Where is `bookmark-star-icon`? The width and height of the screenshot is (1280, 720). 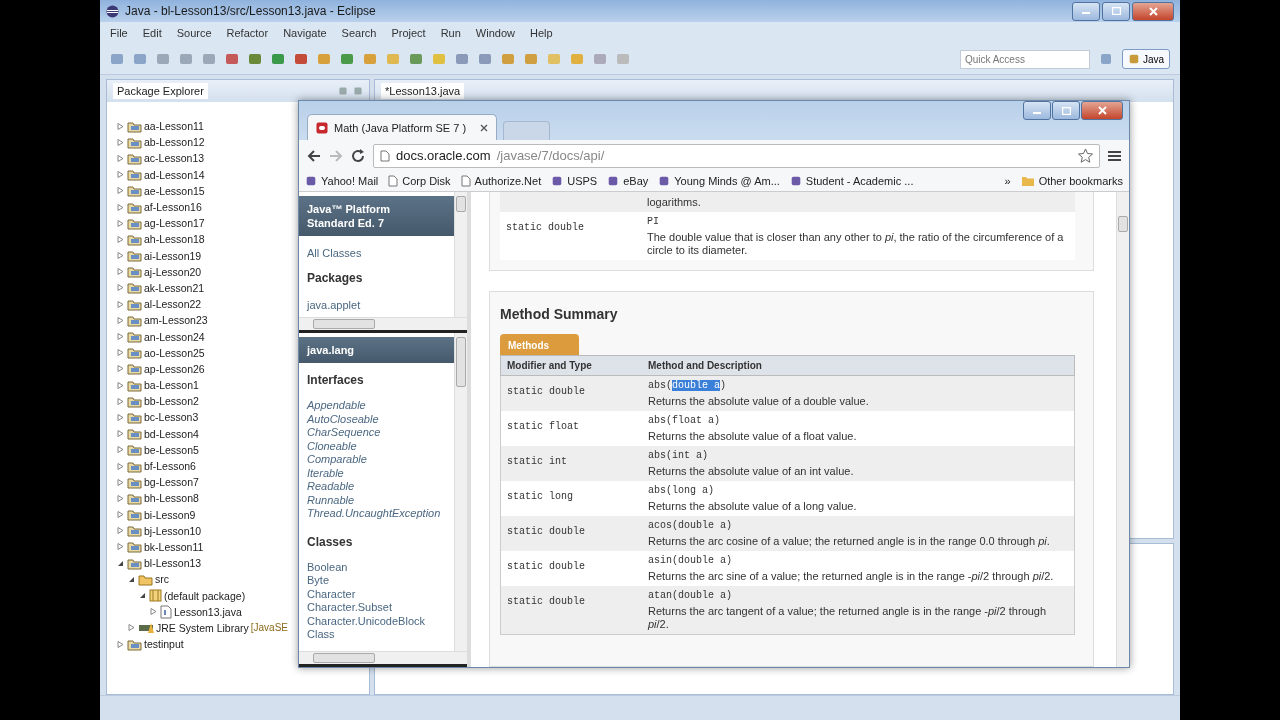
bookmark-star-icon is located at coordinates (1085, 155).